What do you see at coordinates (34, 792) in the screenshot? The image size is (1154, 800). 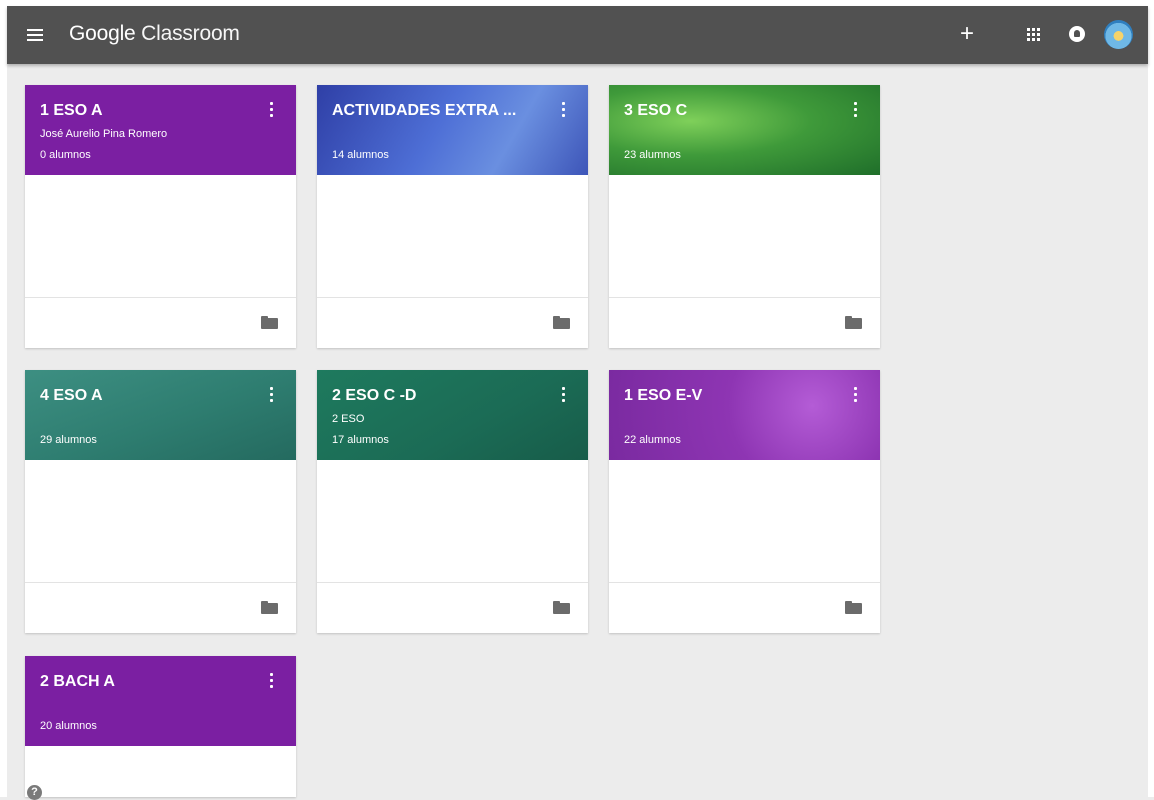 I see `help-icon: ?` at bounding box center [34, 792].